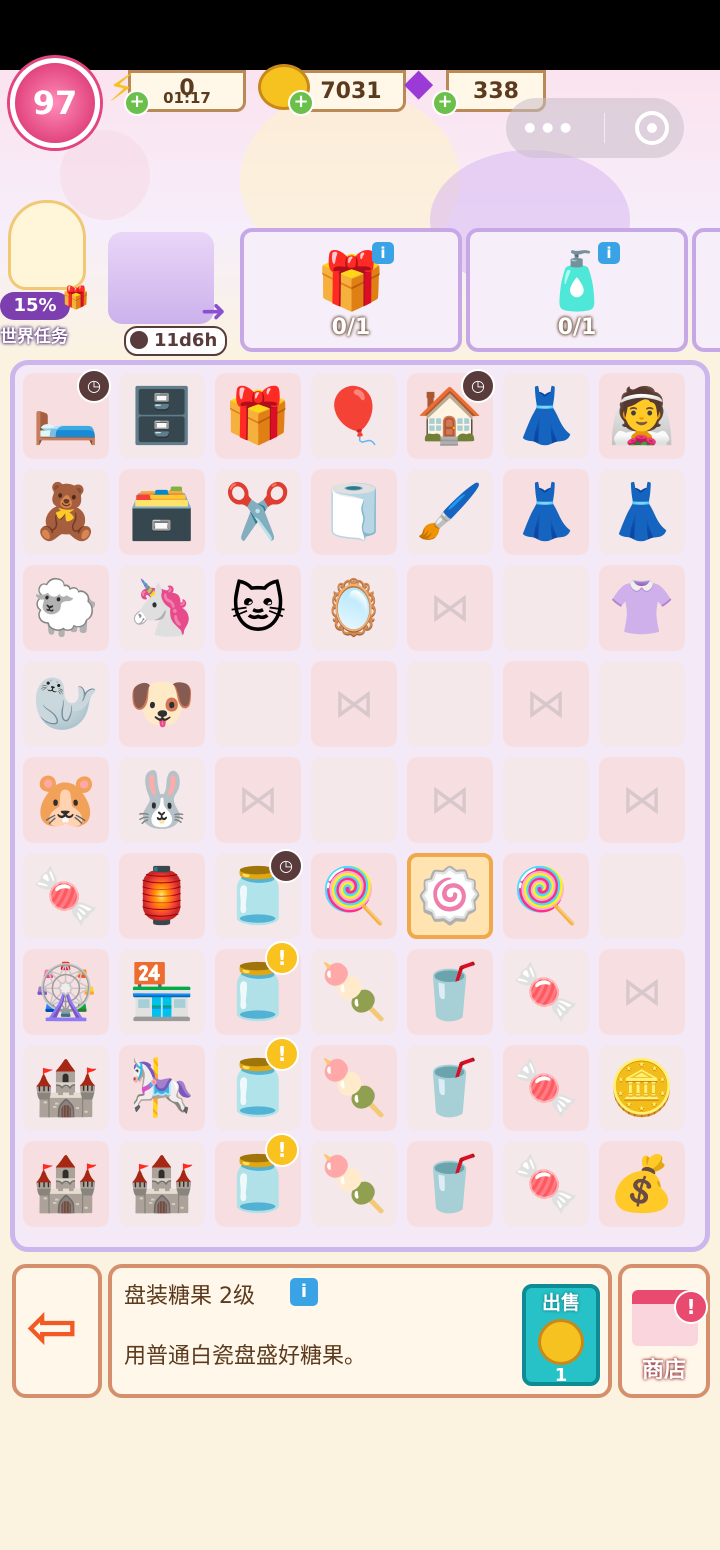  I want to click on board-cell-marshmallow-2: 🍬, so click(546, 1088).